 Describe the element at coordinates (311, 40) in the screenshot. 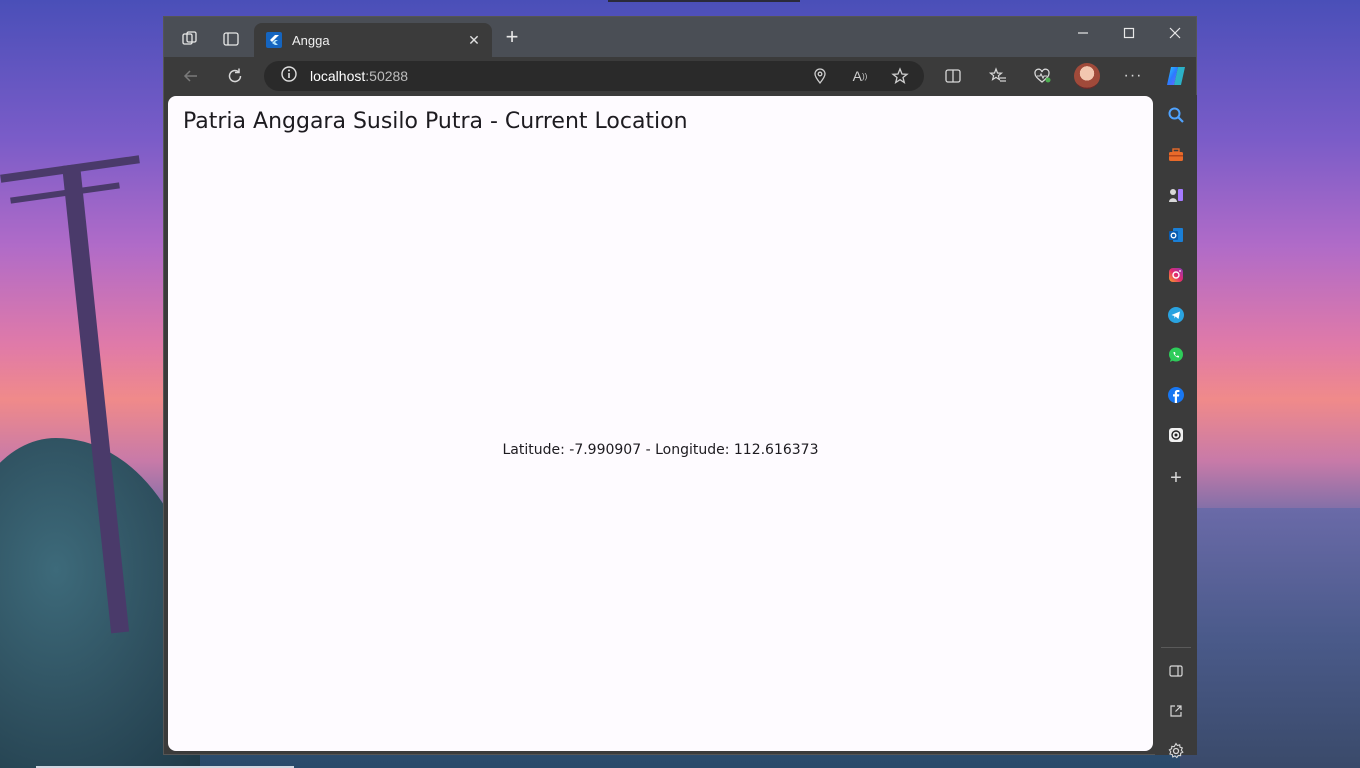

I see `tab-title: Angga` at that location.